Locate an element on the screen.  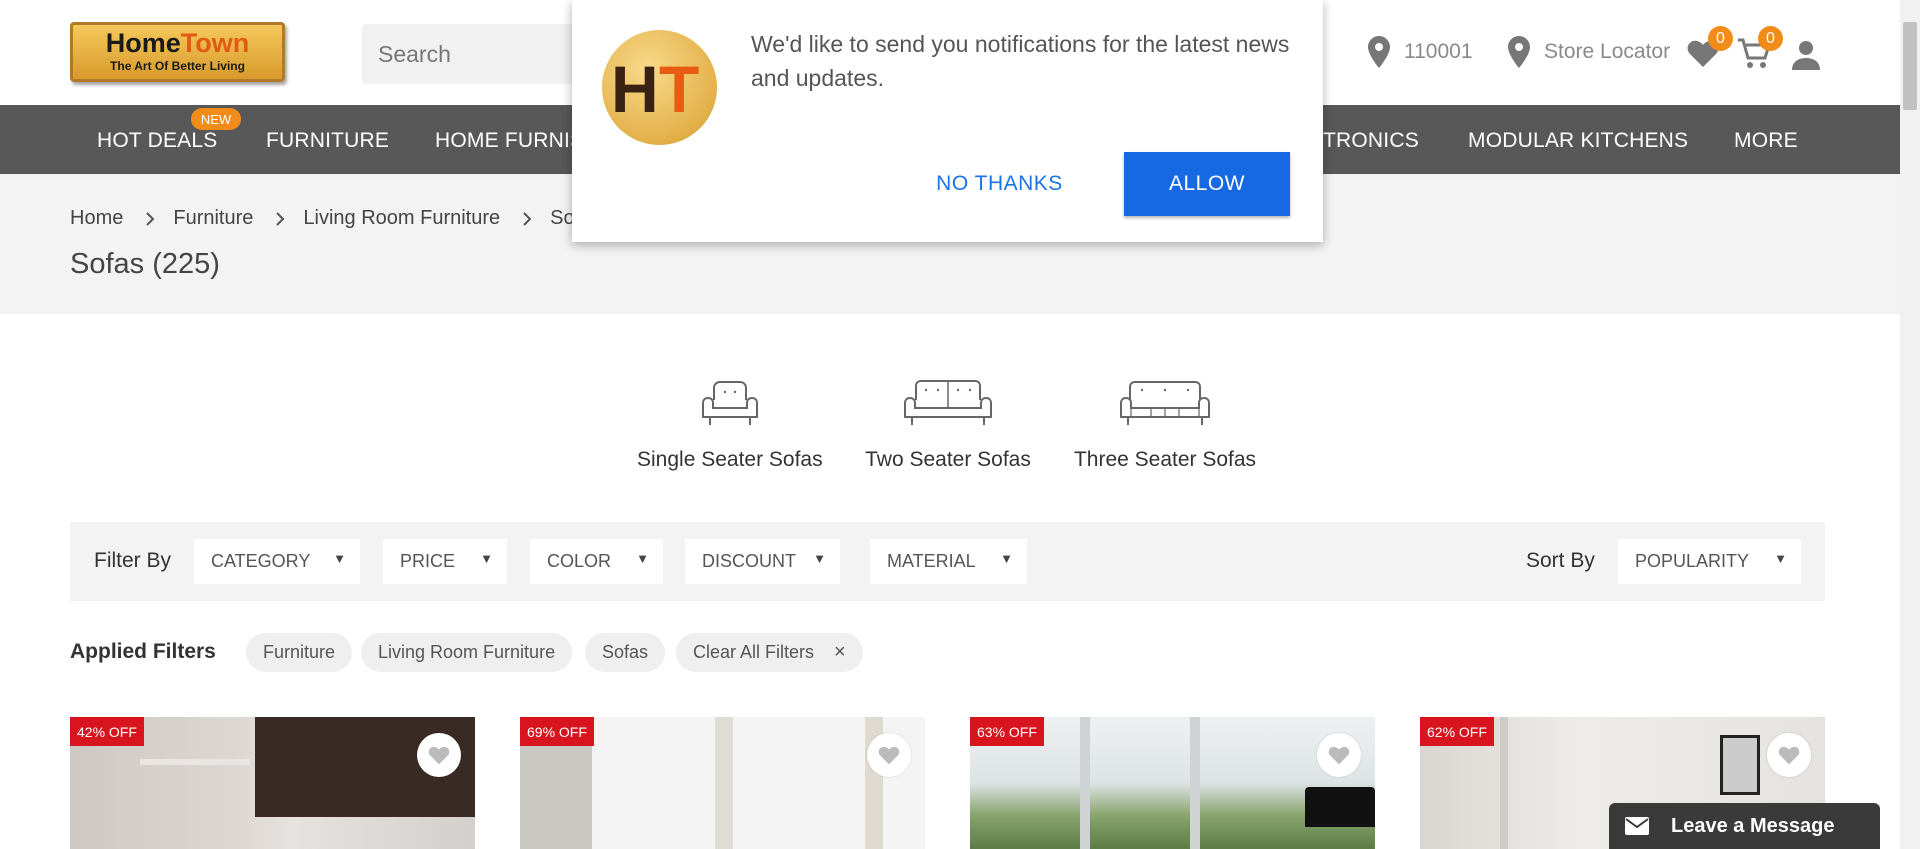
category-single-seater: Single Seater Sofas is located at coordinates (730, 426).